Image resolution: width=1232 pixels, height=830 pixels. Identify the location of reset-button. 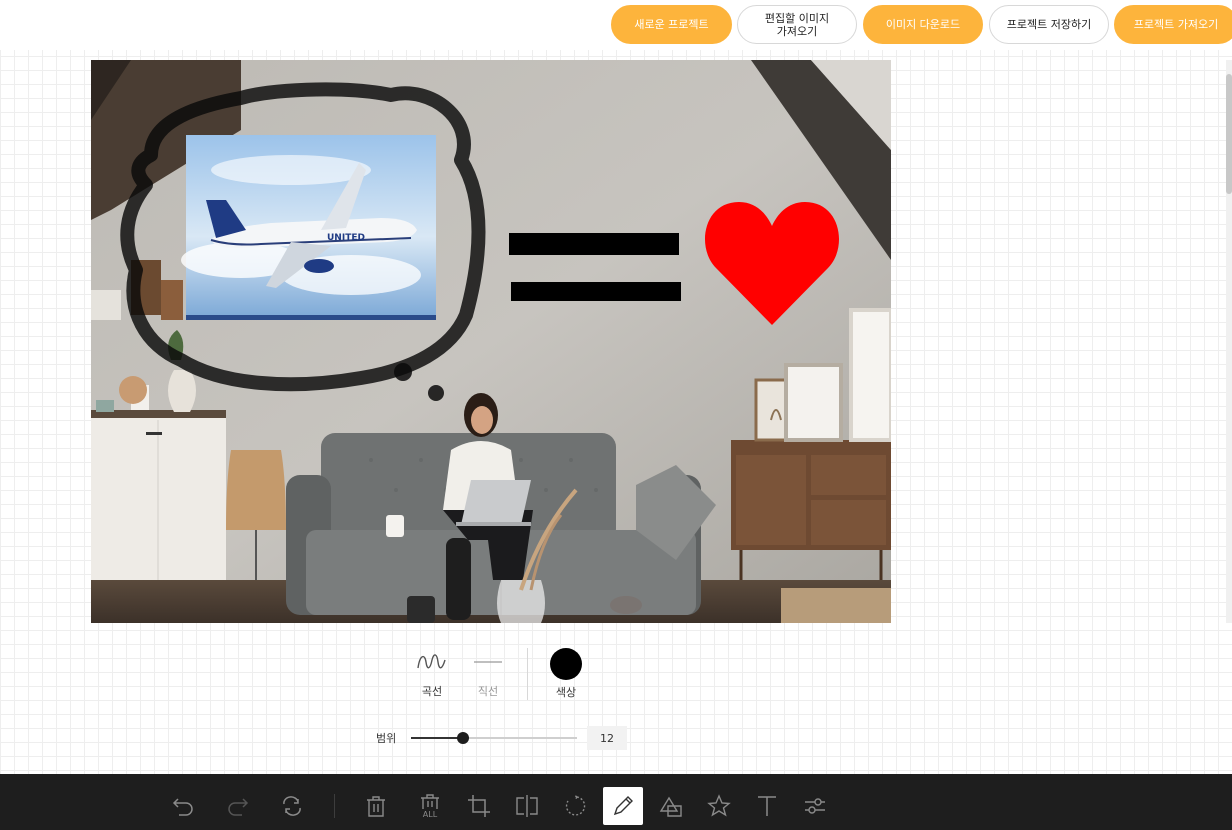
(292, 806).